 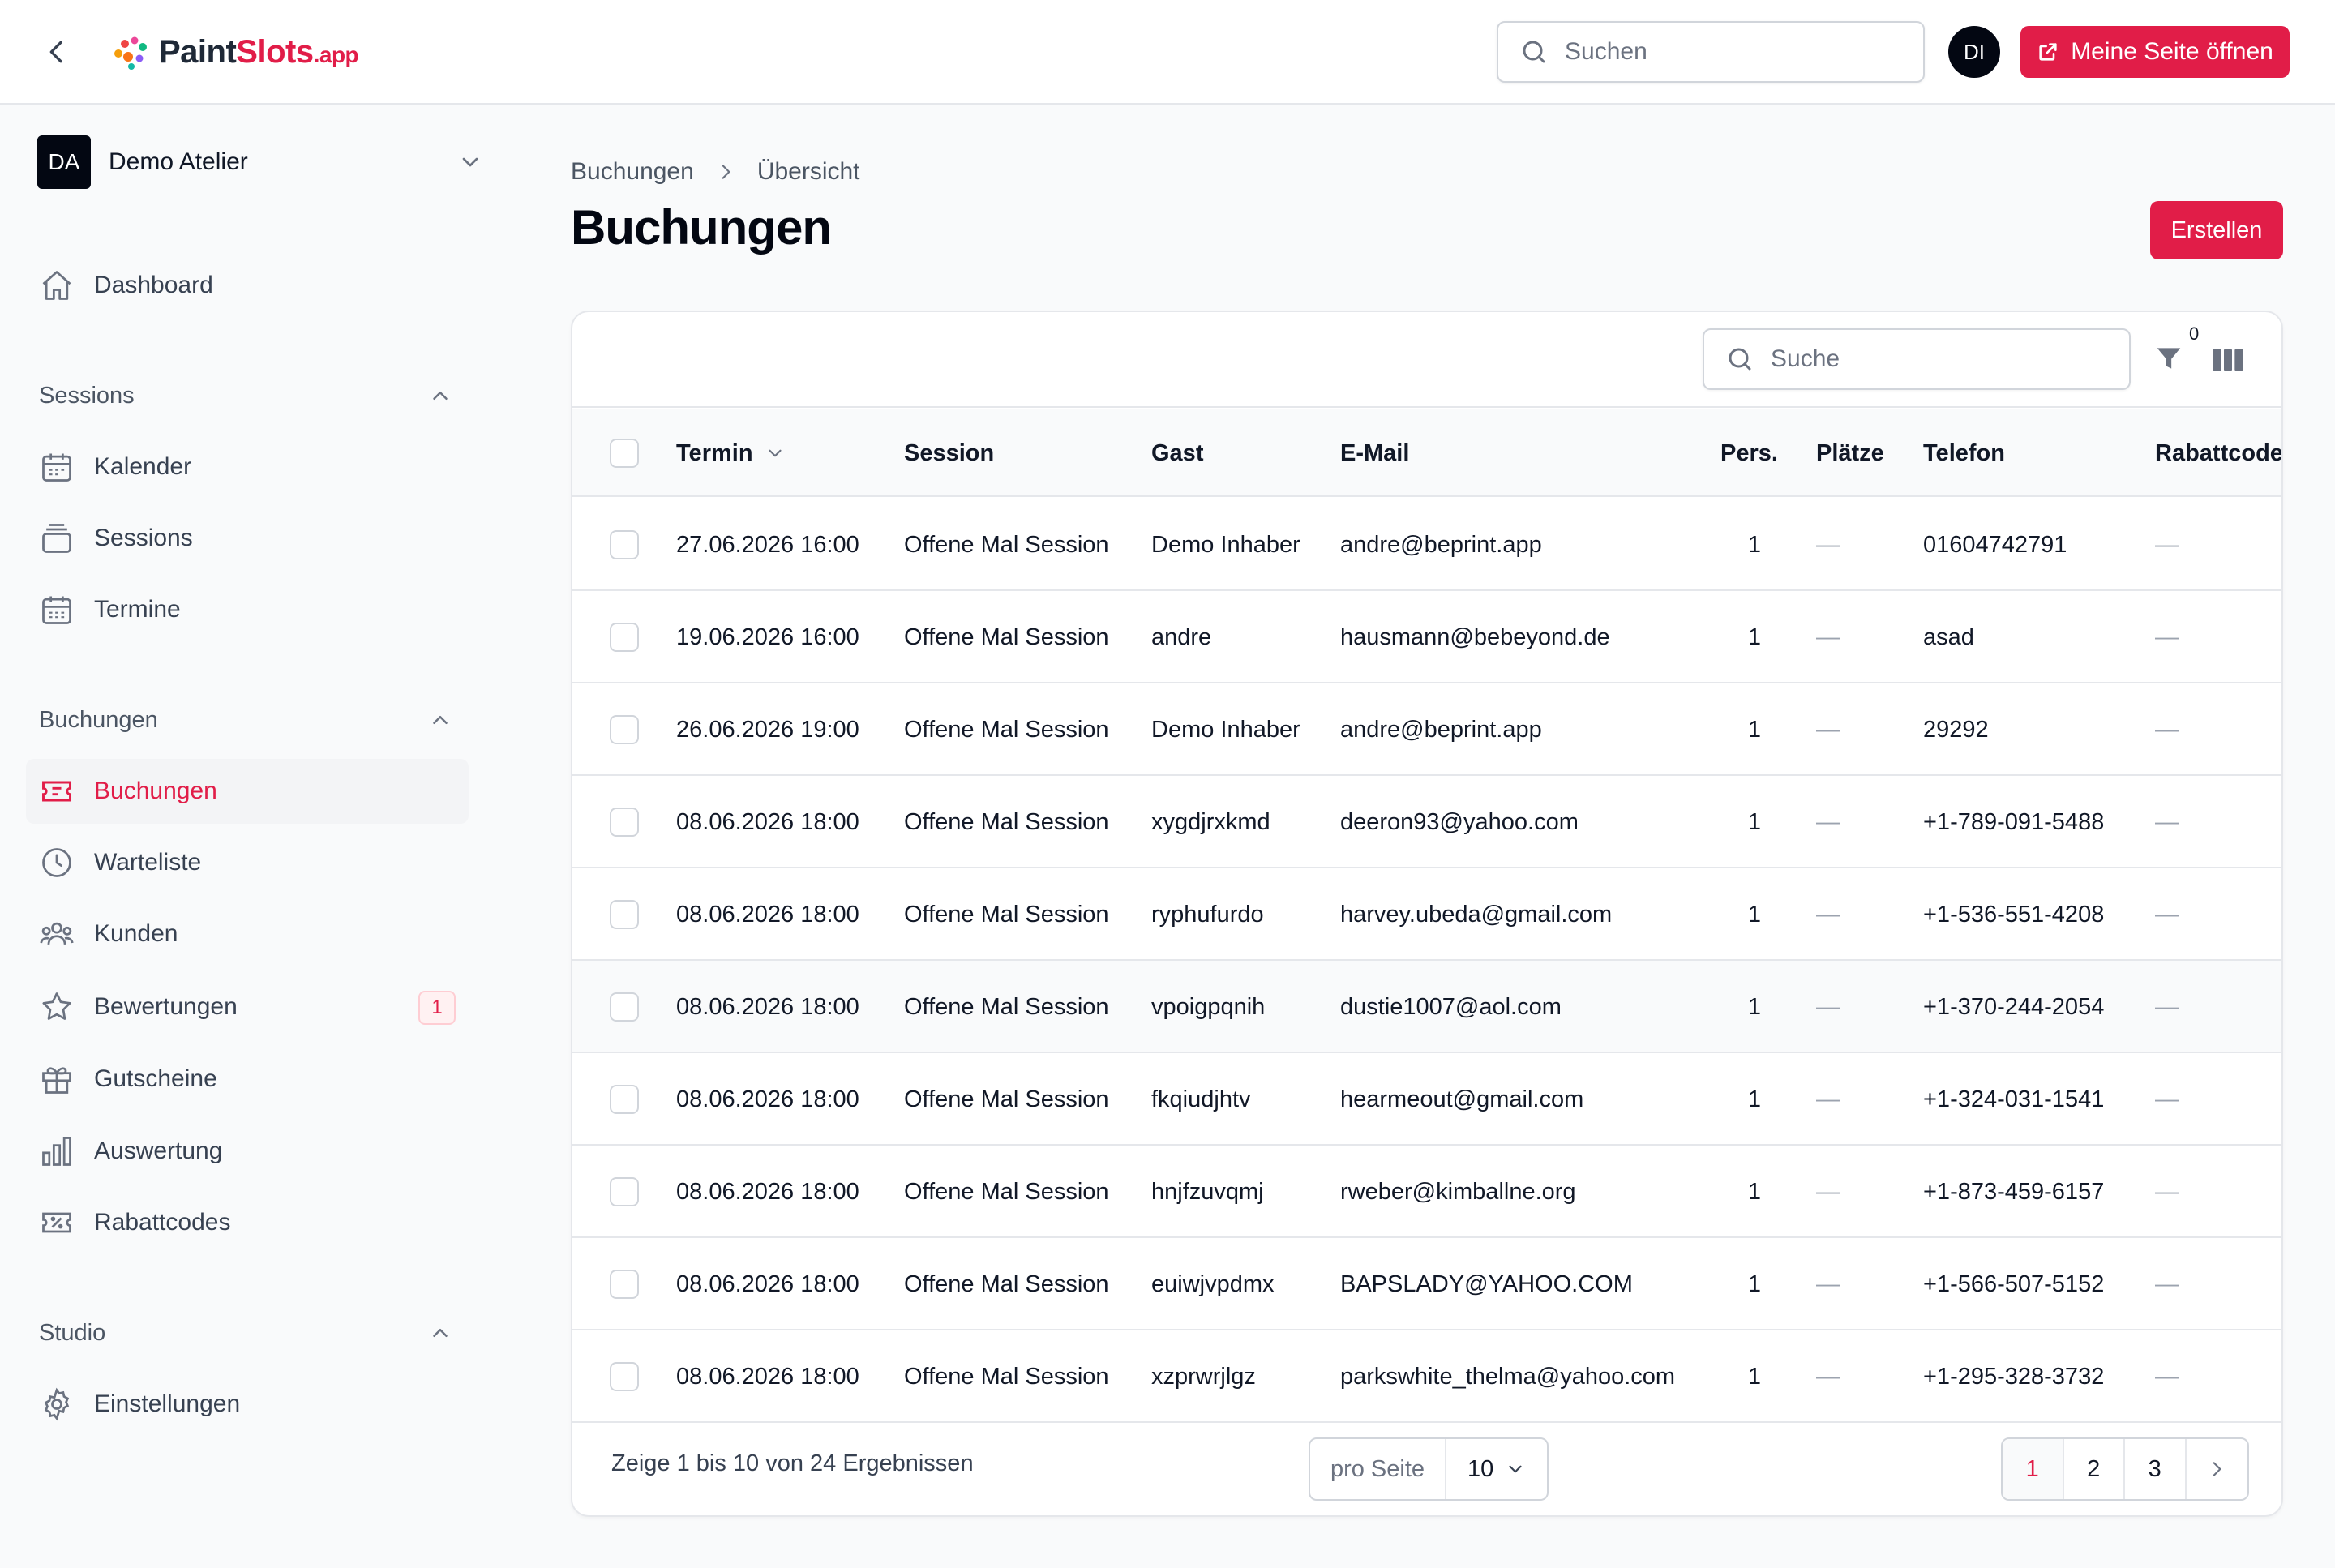 I want to click on discount-ticket-icon, so click(x=56, y=1222).